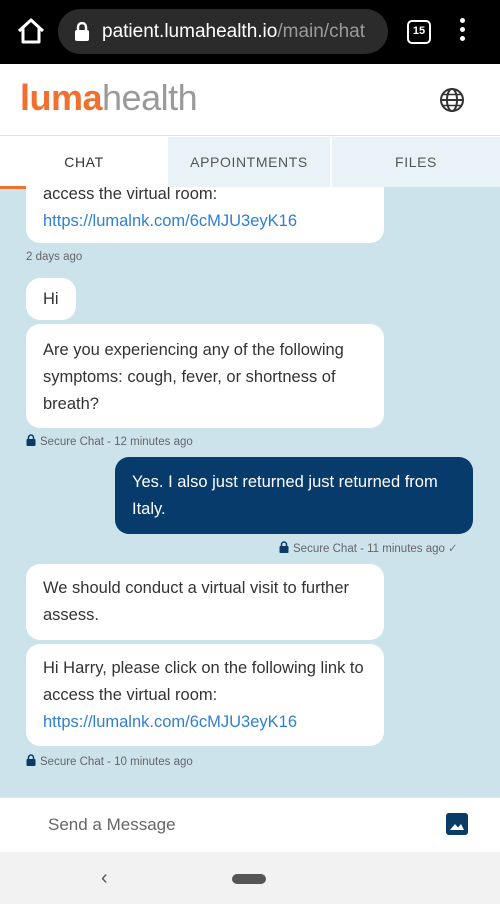  I want to click on meta-text: Secure Chat - 11 minutes ago, so click(369, 549).